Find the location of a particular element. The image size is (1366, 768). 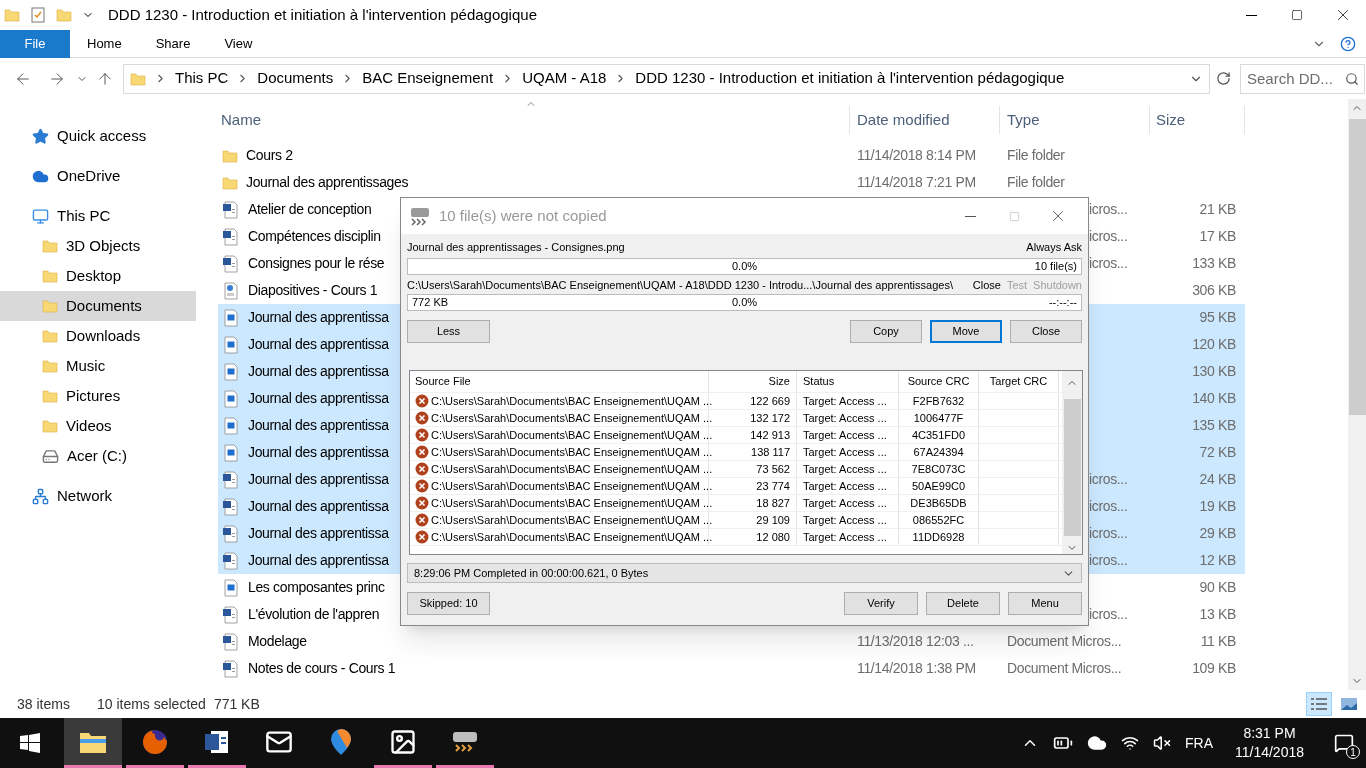

table-cell-text: 086552FC is located at coordinates (938, 520).